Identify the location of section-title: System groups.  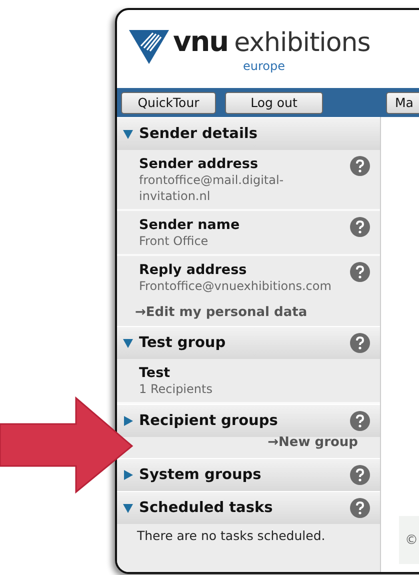
(200, 475).